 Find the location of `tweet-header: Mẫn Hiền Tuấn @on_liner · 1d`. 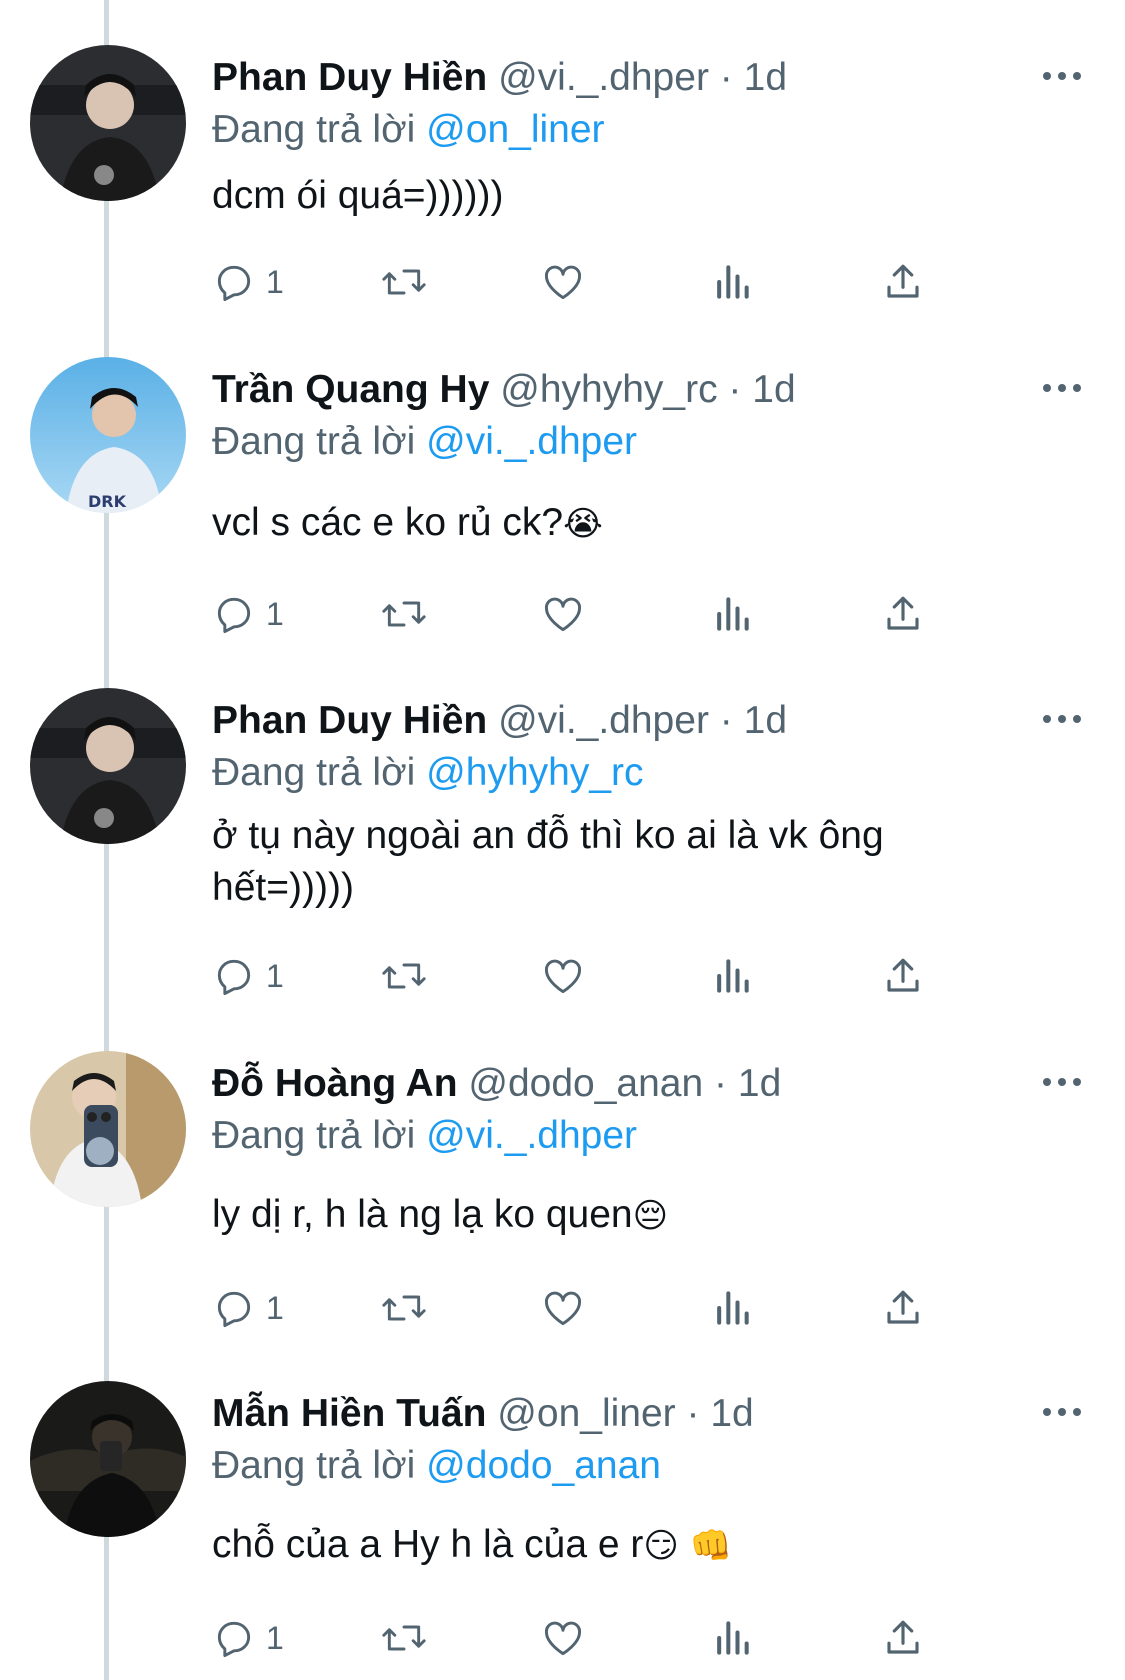

tweet-header: Mẫn Hiền Tuấn @on_liner · 1d is located at coordinates (613, 1414).